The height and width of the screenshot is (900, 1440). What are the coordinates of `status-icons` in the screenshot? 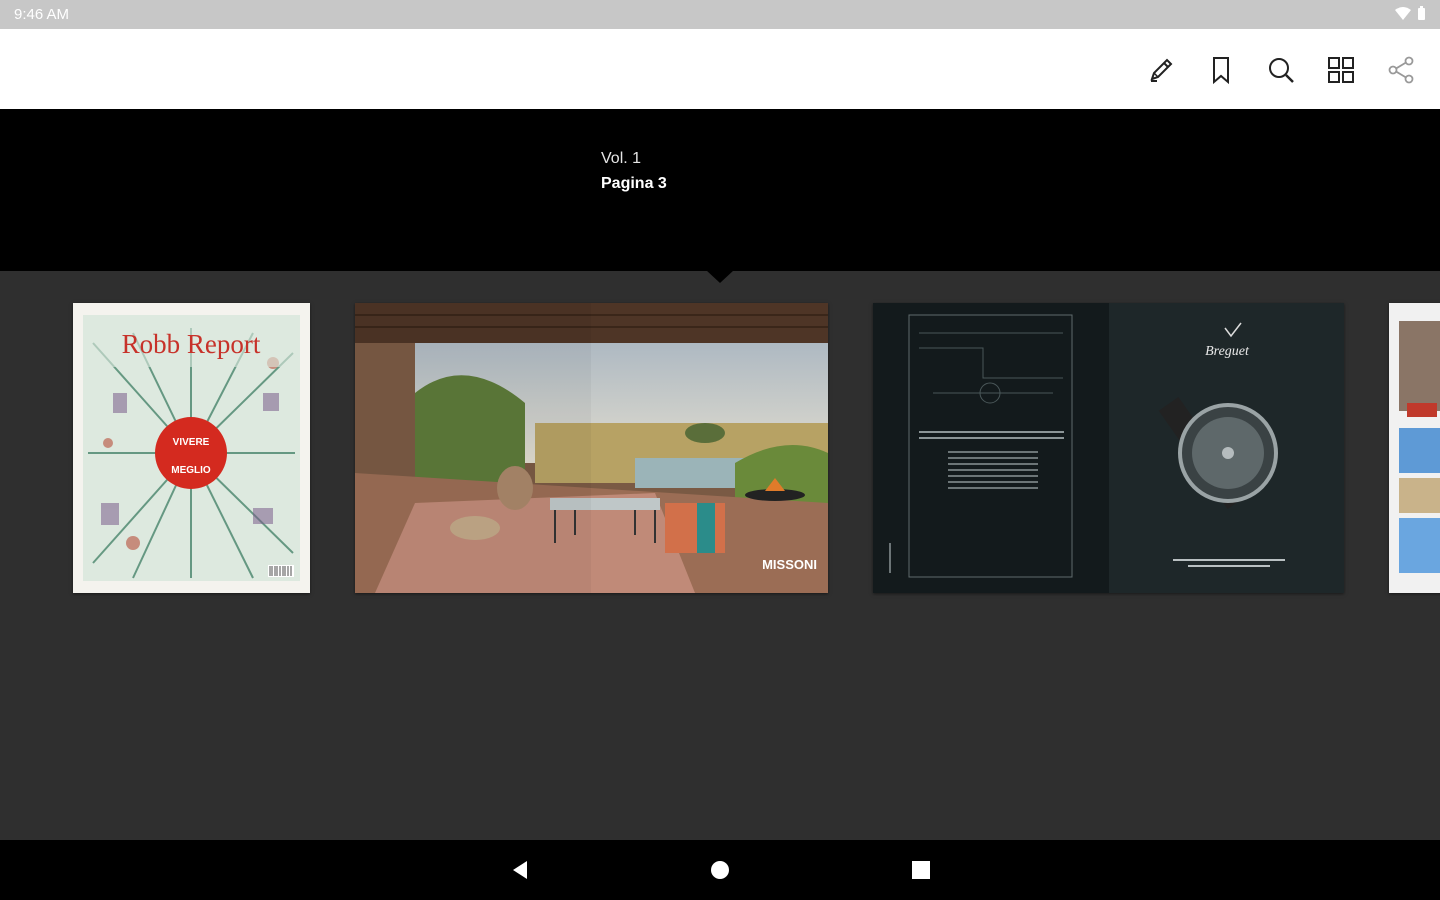 It's located at (1410, 13).